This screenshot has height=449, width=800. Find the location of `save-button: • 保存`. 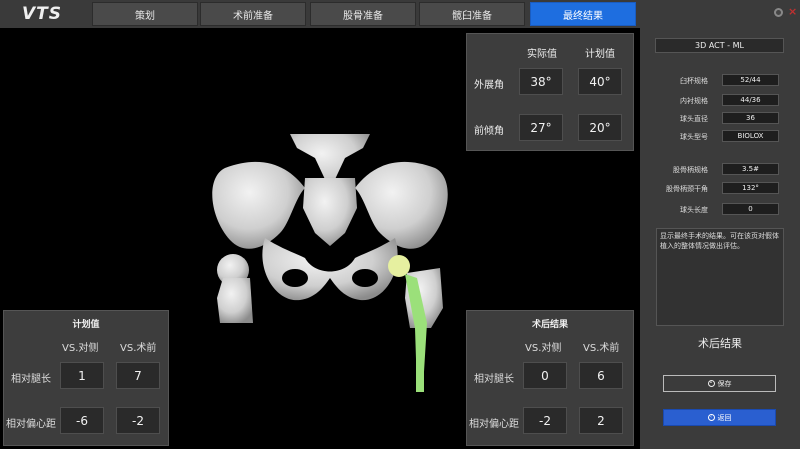

save-button: • 保存 is located at coordinates (719, 383).